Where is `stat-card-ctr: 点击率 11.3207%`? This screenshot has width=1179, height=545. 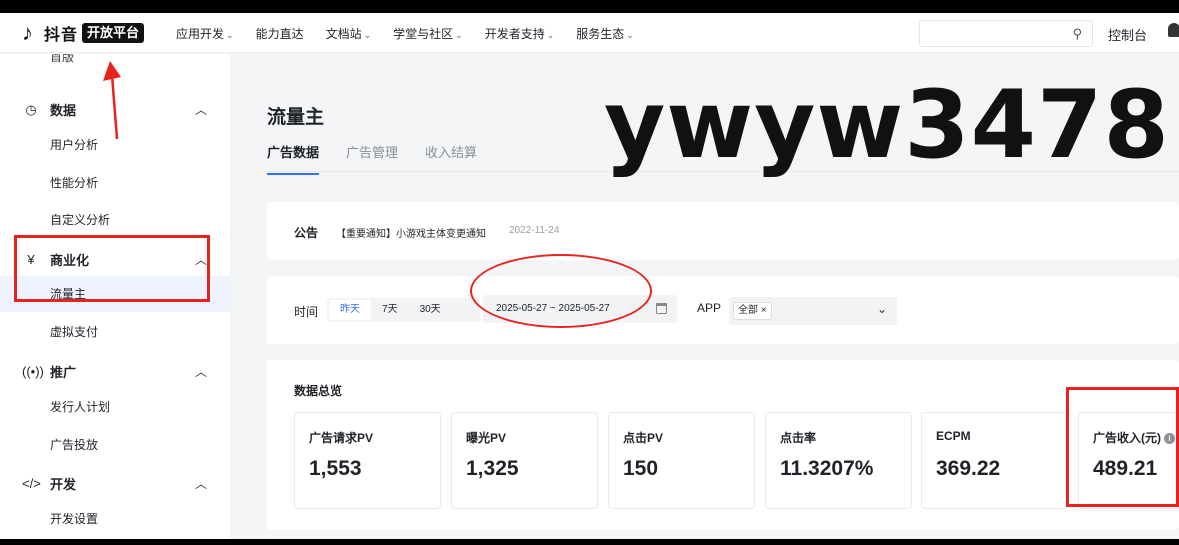
stat-card-ctr: 点击率 11.3207% is located at coordinates (838, 460).